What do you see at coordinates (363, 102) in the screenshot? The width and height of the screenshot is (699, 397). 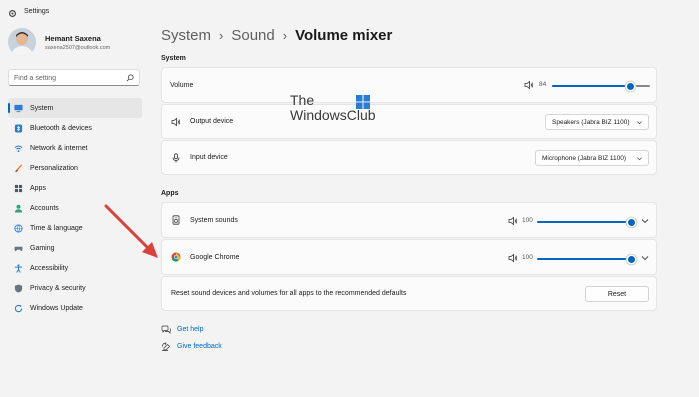 I see `windows-logo-icon` at bounding box center [363, 102].